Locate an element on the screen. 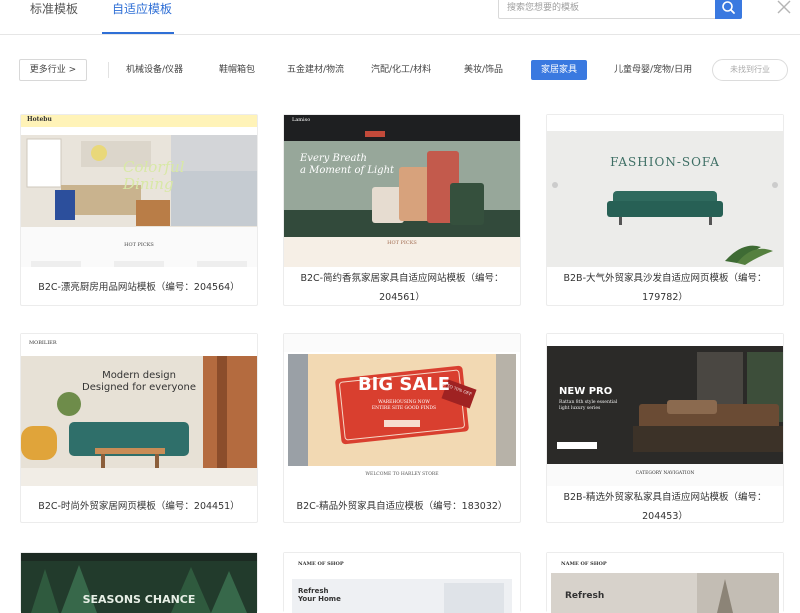 The height and width of the screenshot is (613, 800). divider is located at coordinates (108, 70).